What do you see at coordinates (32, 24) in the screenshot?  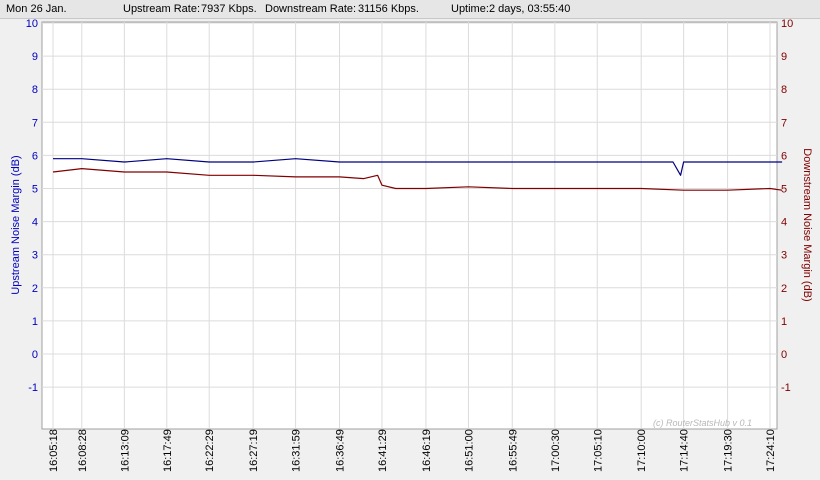 I see `left-tick-label: 10` at bounding box center [32, 24].